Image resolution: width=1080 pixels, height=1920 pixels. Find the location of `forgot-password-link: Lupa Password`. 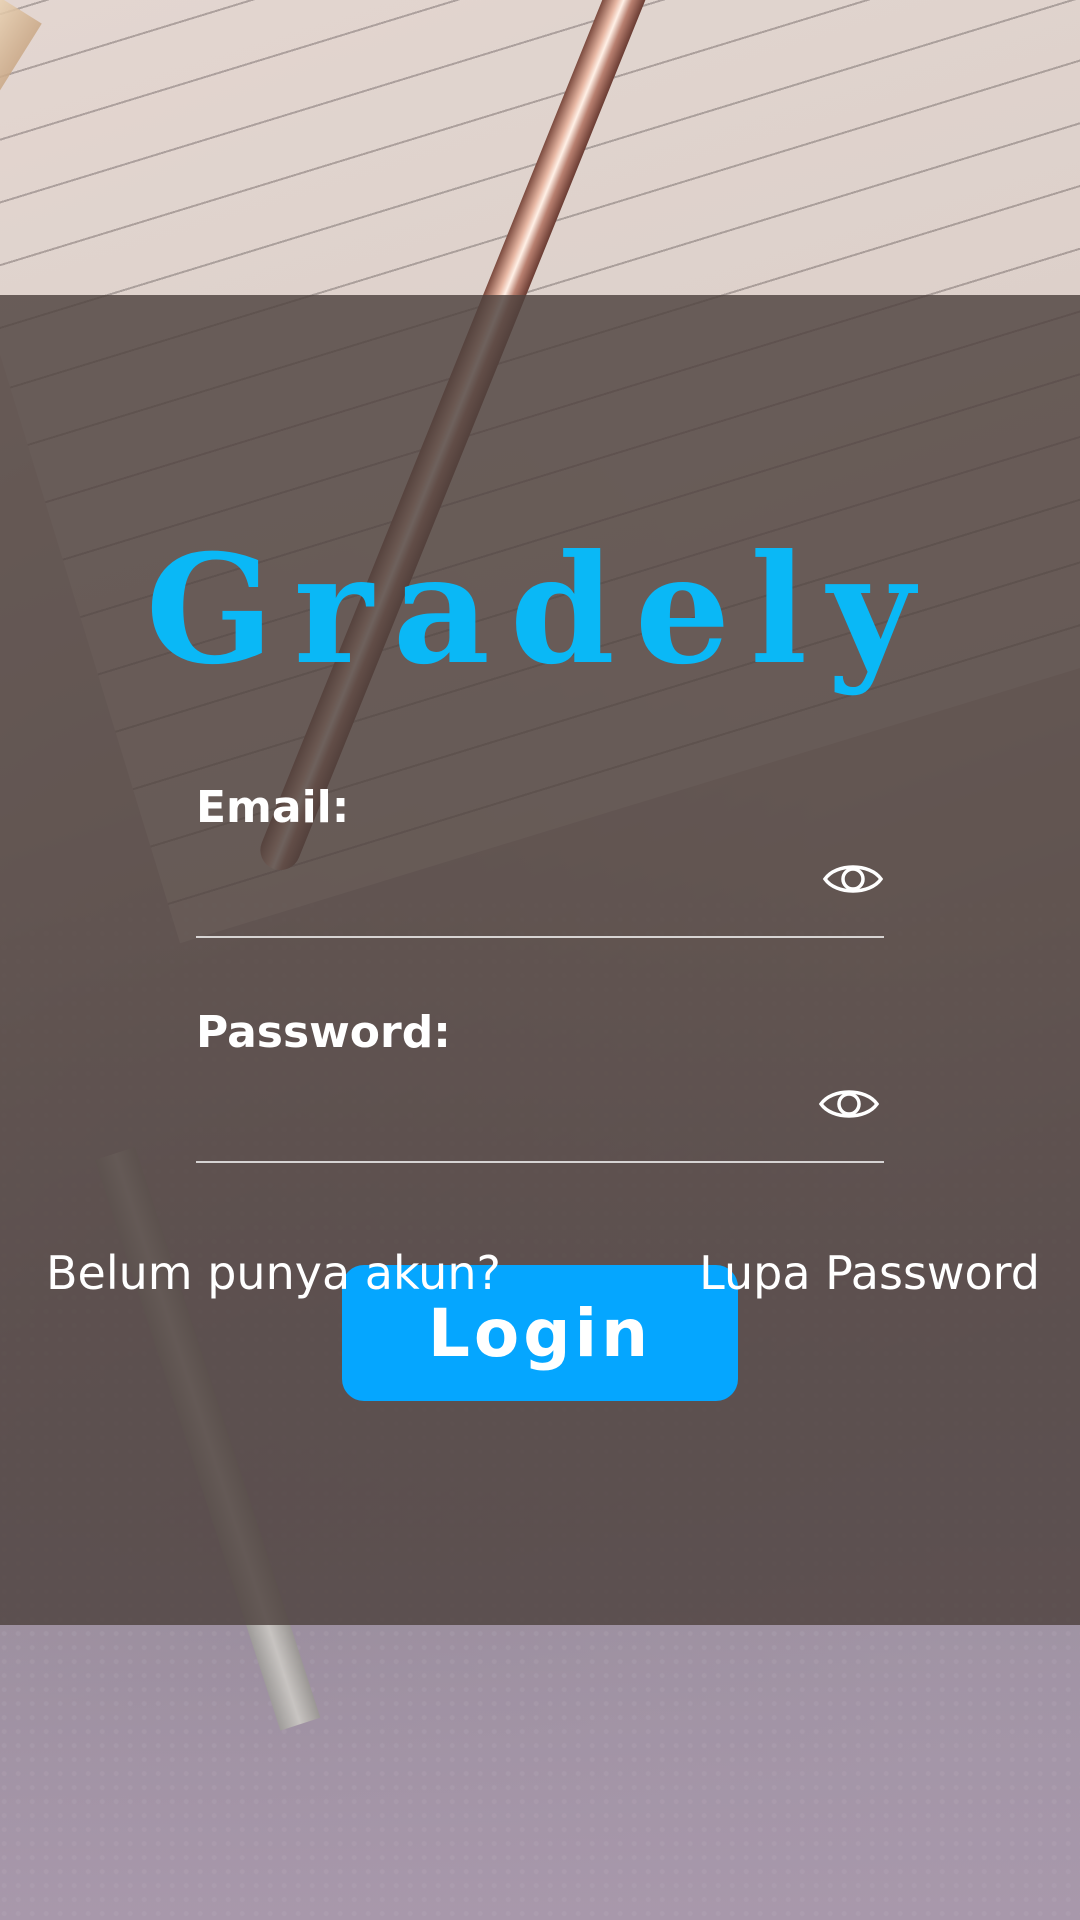

forgot-password-link: Lupa Password is located at coordinates (869, 1273).